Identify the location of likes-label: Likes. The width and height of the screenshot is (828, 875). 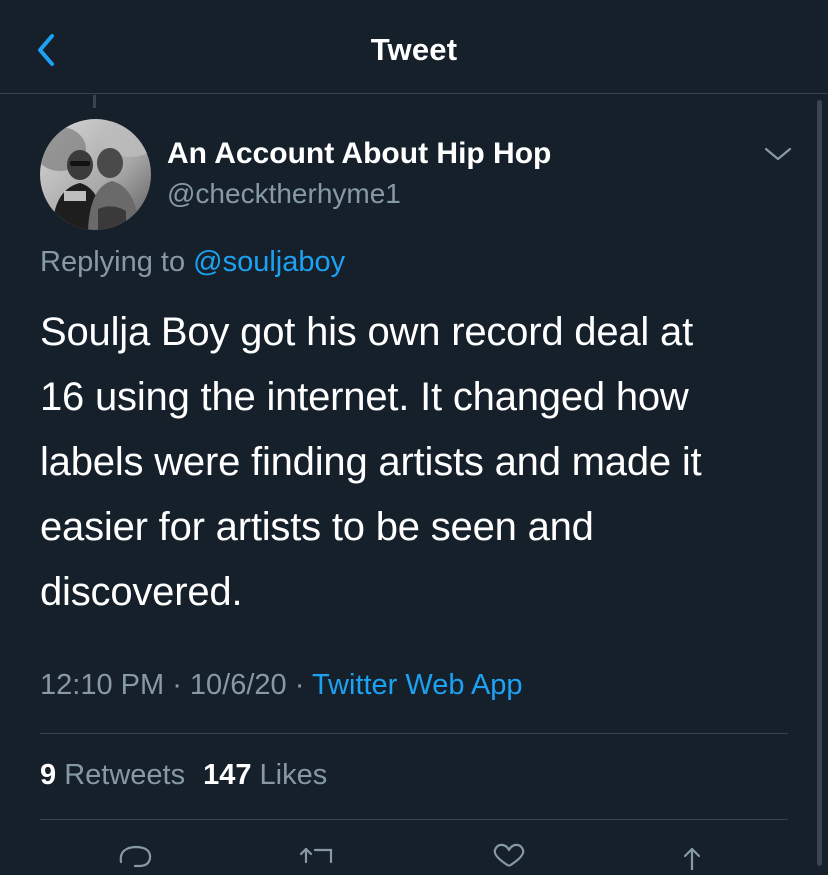
(289, 775).